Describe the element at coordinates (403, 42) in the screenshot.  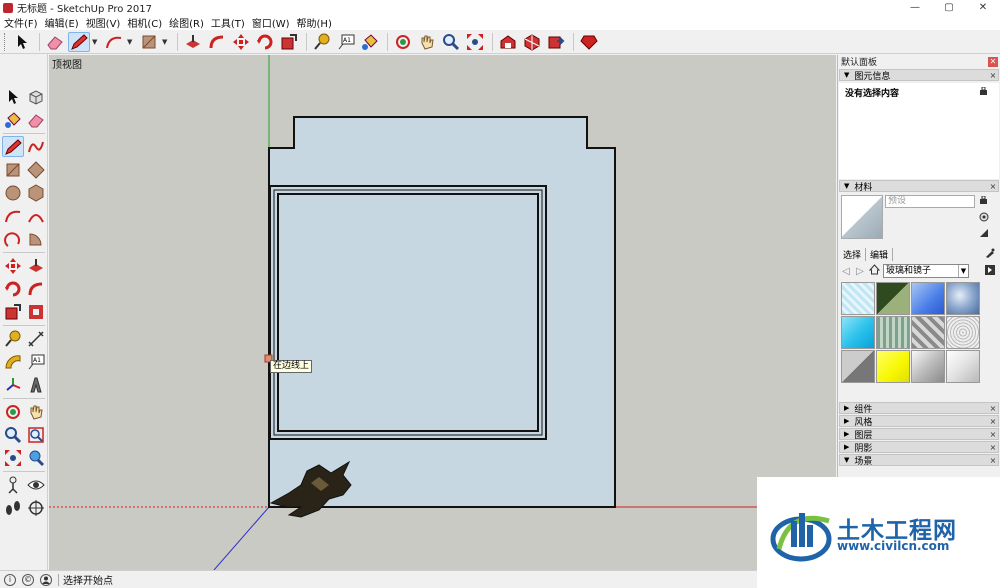
I see `orbit-tool-button` at that location.